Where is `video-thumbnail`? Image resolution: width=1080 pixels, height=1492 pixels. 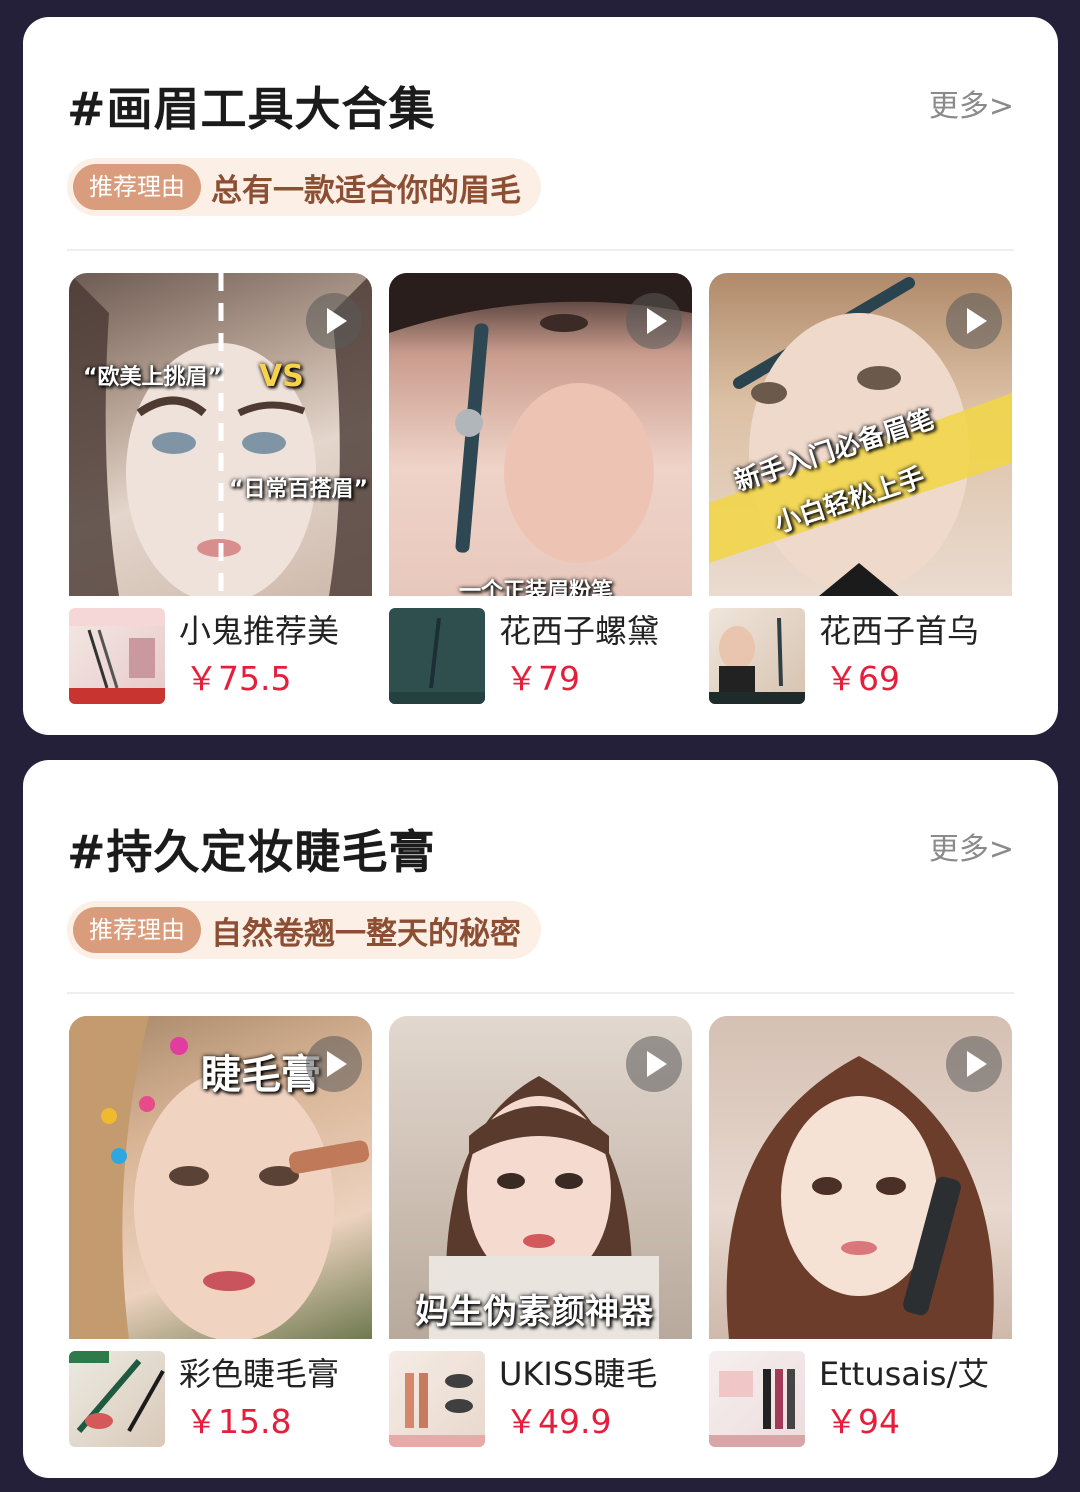 video-thumbnail is located at coordinates (860, 1177).